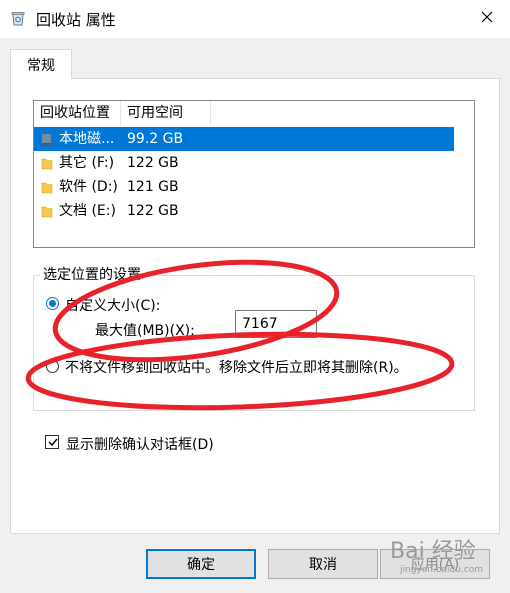 The height and width of the screenshot is (593, 510). What do you see at coordinates (87, 163) in the screenshot?
I see `list-item-location: 其它 (F:)` at bounding box center [87, 163].